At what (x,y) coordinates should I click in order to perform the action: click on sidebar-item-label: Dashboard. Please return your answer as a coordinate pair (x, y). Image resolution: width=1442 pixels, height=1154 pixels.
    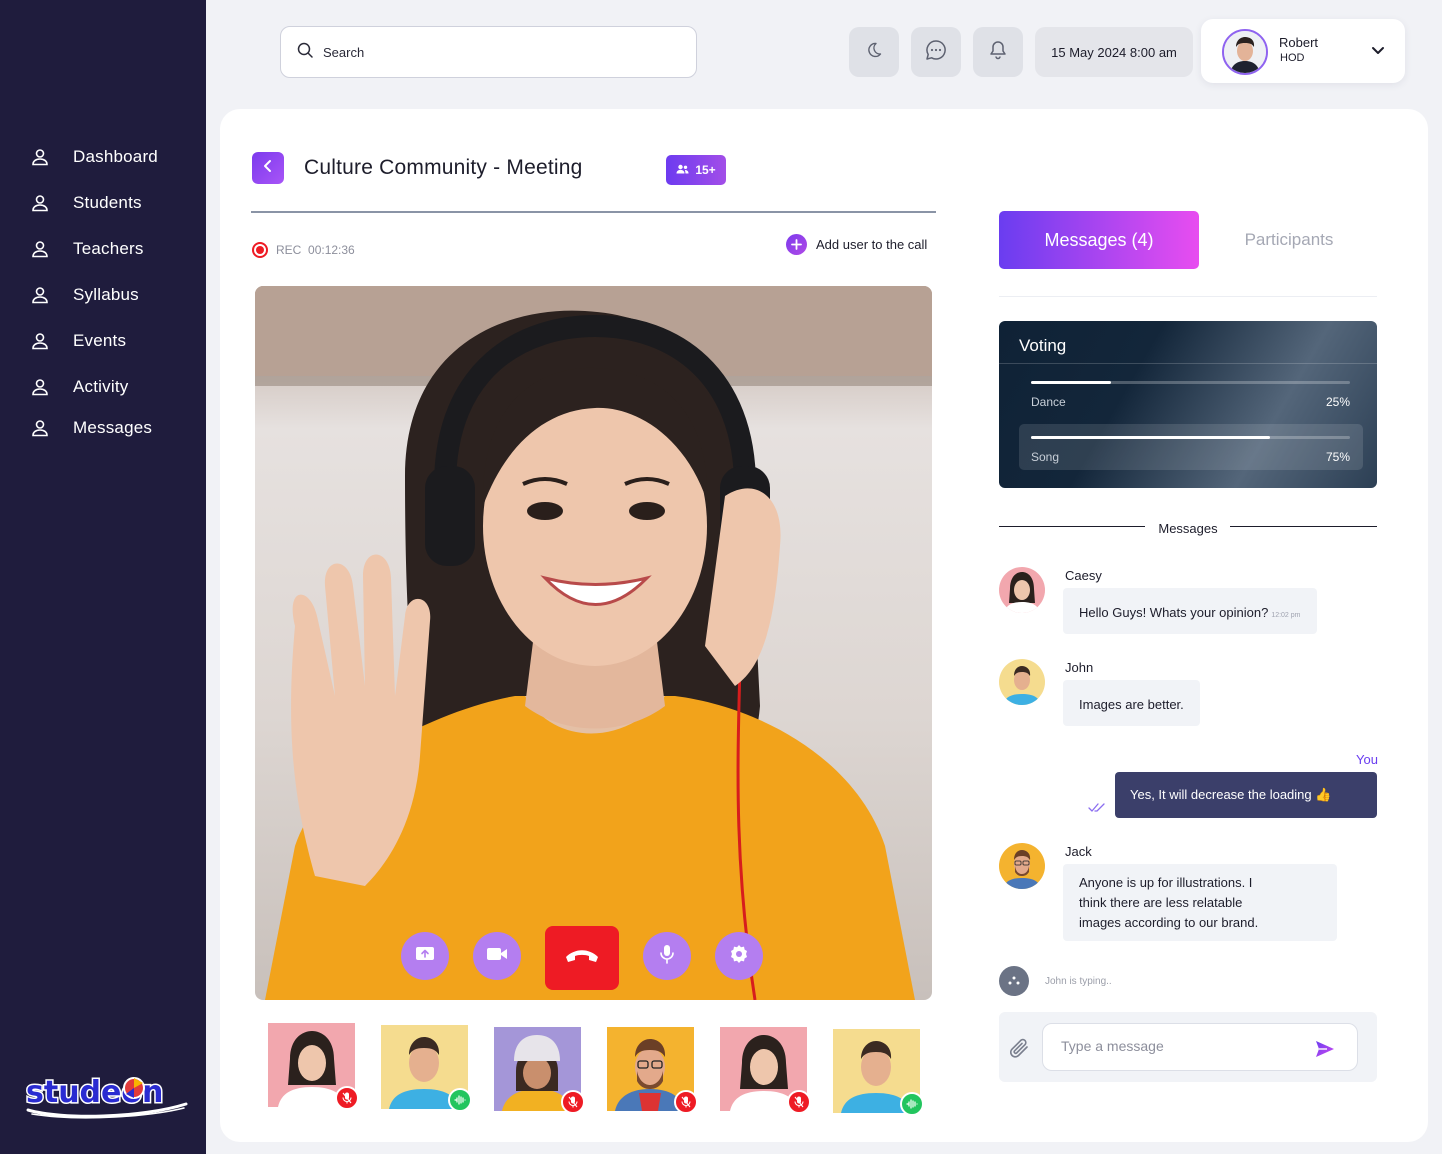
    Looking at the image, I should click on (115, 156).